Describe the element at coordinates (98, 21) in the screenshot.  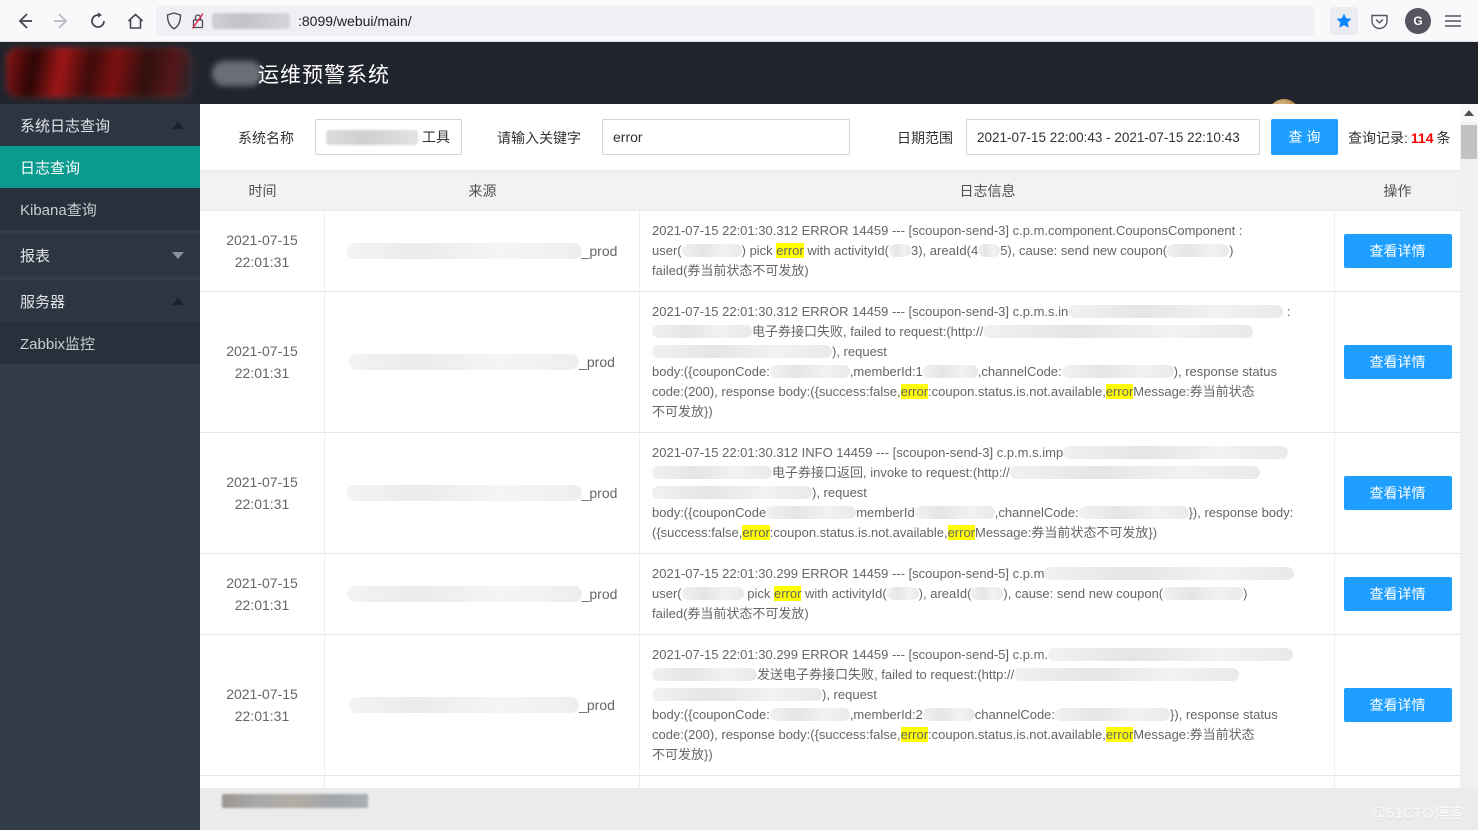
I see `reload-button` at that location.